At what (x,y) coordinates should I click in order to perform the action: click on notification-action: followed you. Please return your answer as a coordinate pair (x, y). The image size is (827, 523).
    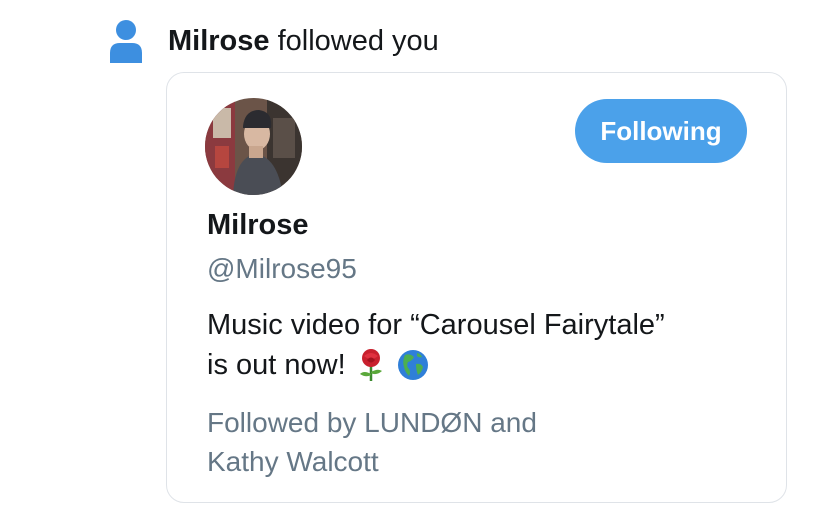
    Looking at the image, I should click on (354, 40).